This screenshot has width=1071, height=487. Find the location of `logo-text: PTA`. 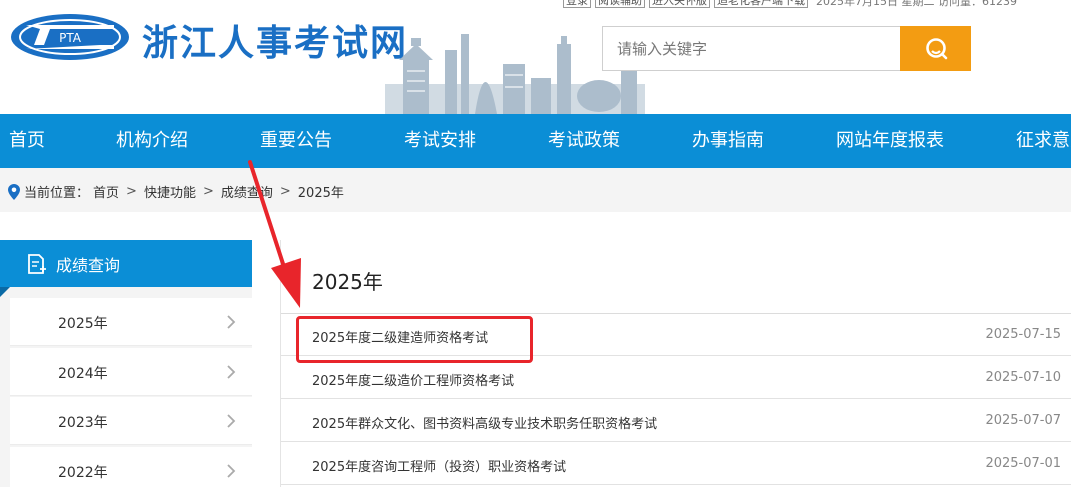

logo-text: PTA is located at coordinates (70, 38).